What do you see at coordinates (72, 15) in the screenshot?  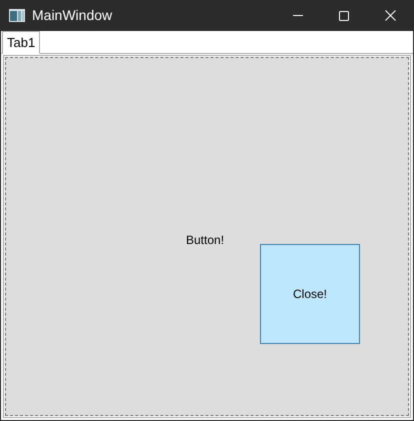 I see `window-title: MainWindow` at bounding box center [72, 15].